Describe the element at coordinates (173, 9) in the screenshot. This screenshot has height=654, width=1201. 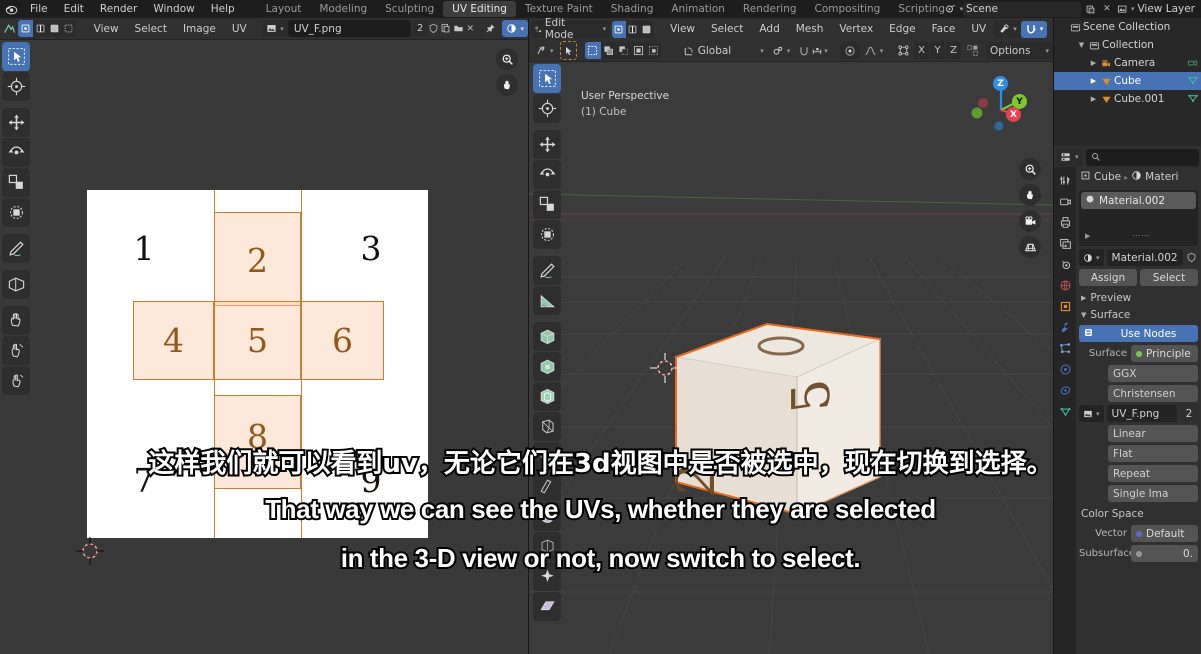
I see `menu-window: Window` at that location.